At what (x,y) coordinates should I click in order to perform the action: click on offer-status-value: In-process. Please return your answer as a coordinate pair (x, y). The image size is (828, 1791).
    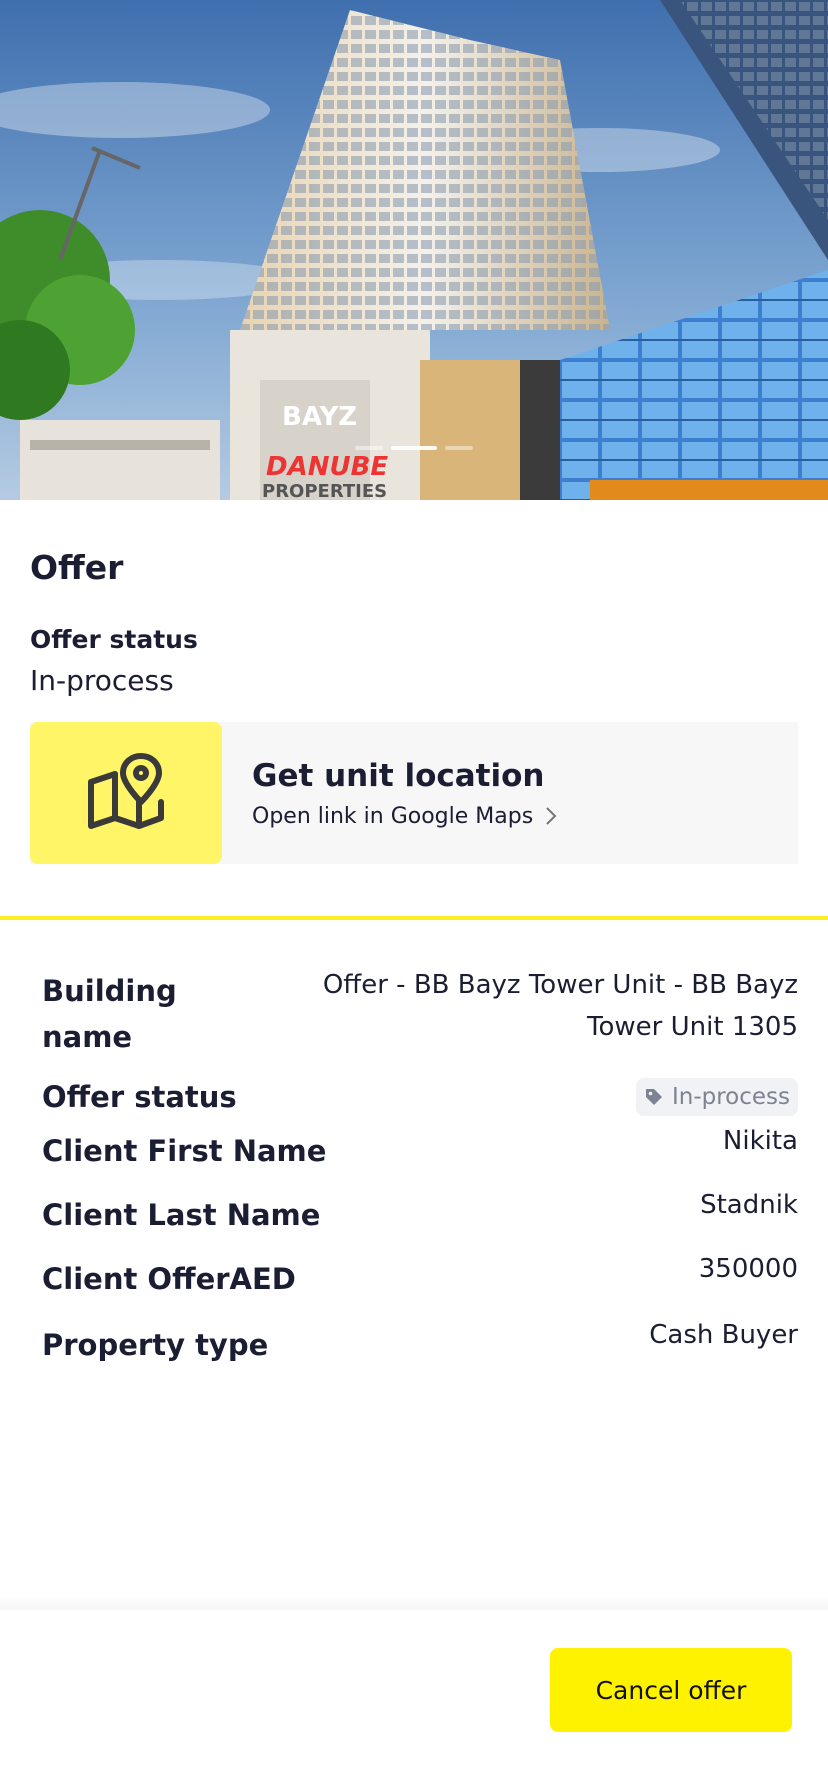
    Looking at the image, I should click on (102, 680).